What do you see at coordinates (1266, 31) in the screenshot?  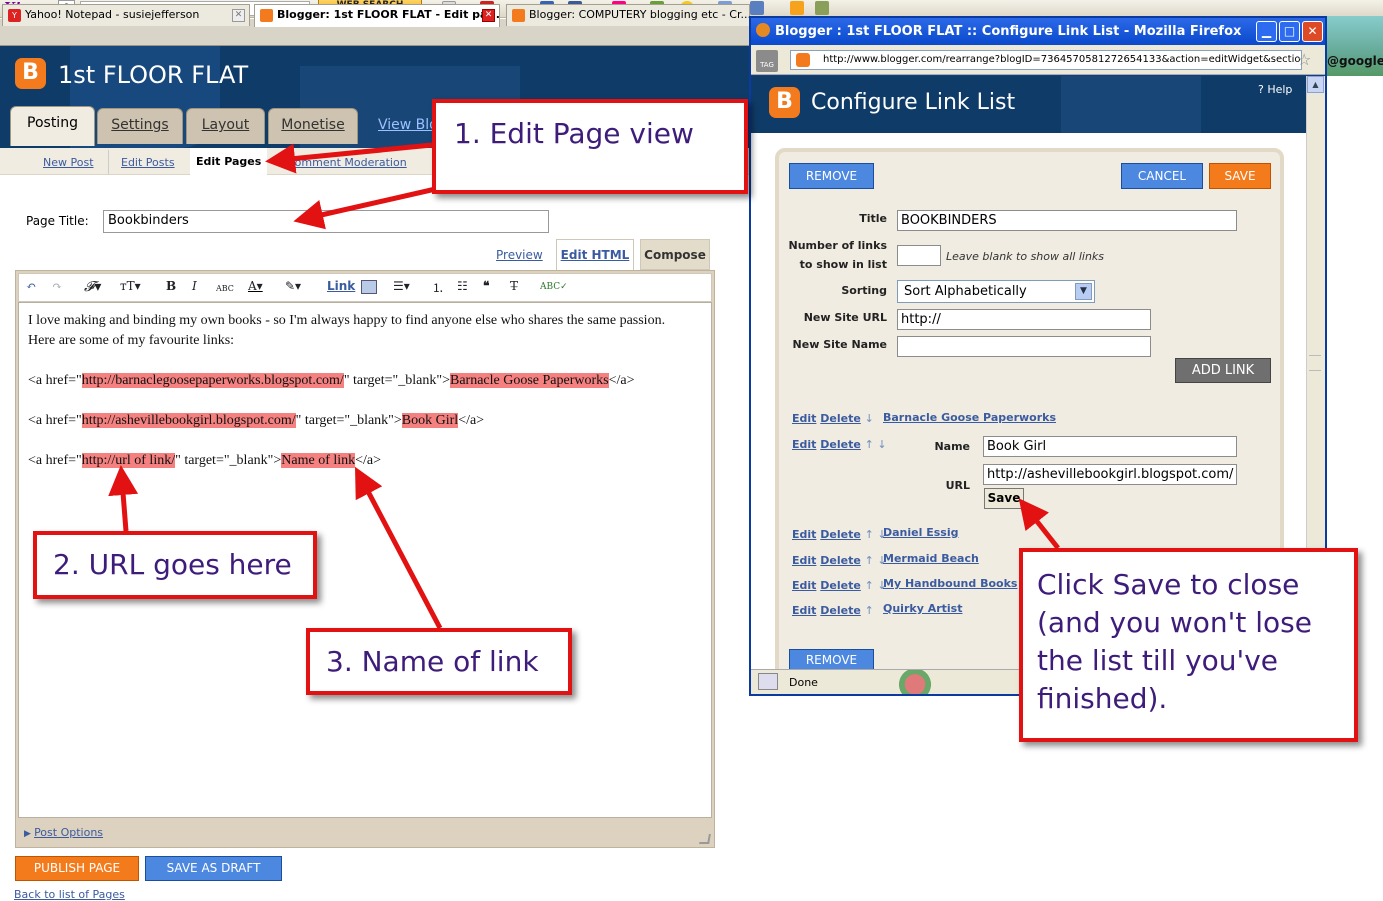 I see `minimize-button: ▁` at bounding box center [1266, 31].